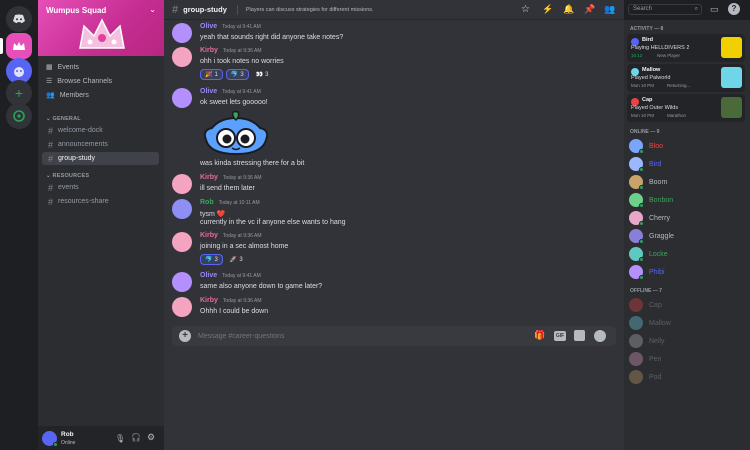 The width and height of the screenshot is (750, 450). I want to click on category-resources-label: RESOURCES, so click(71, 176).